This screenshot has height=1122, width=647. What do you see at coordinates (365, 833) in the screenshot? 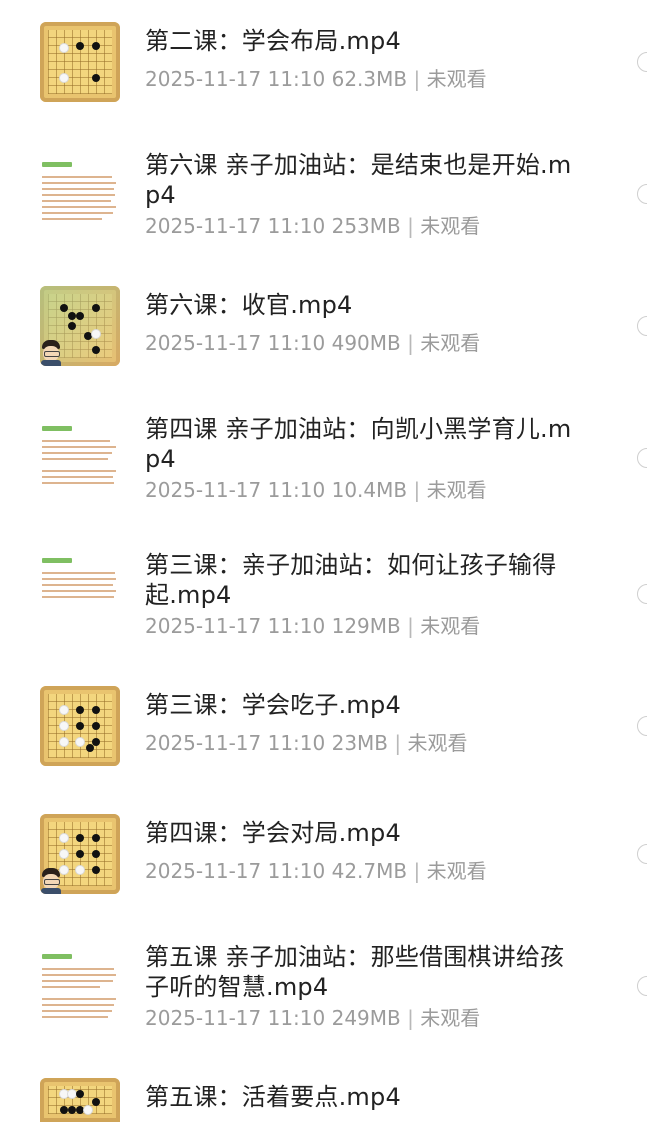
I see `video-title: 第四课：学会对局.mp4` at bounding box center [365, 833].